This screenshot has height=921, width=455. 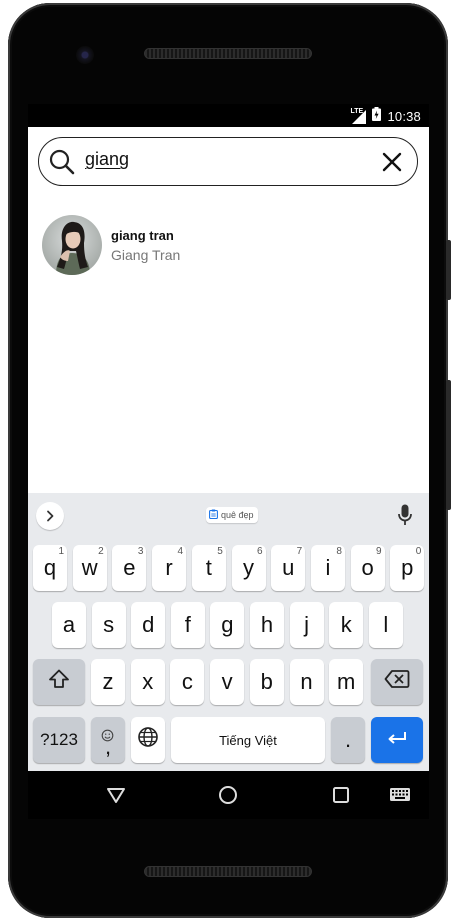 I want to click on key-hint: 2, so click(x=101, y=551).